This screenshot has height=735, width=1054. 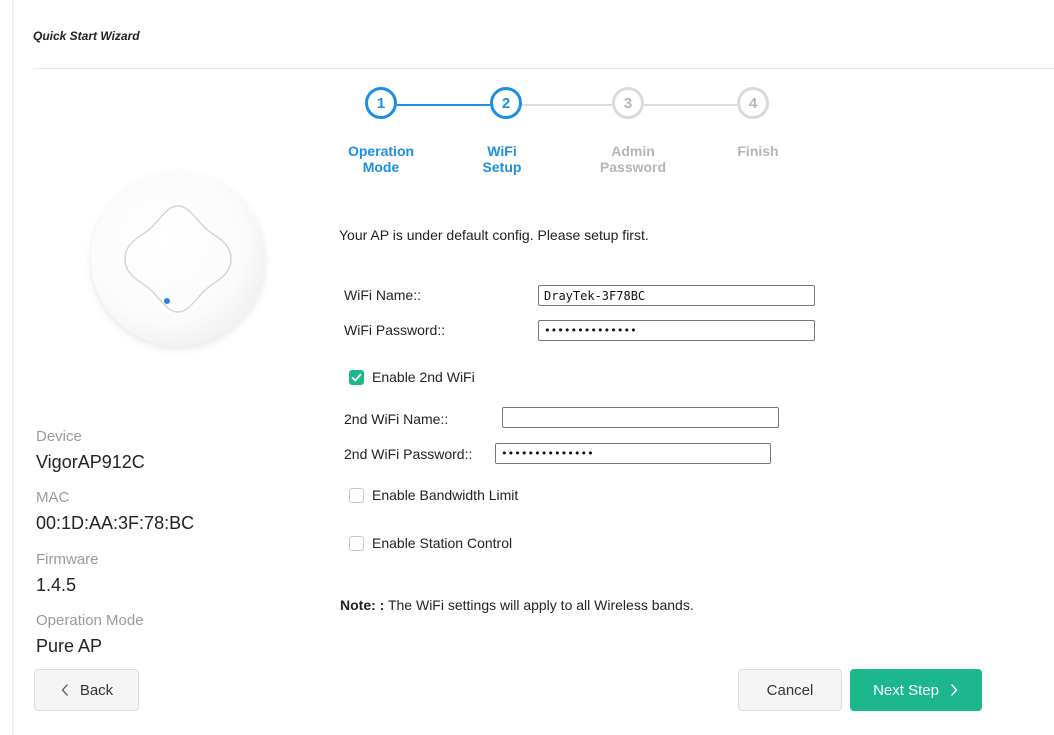 What do you see at coordinates (633, 151) in the screenshot?
I see `step-3-label-line1: Admin` at bounding box center [633, 151].